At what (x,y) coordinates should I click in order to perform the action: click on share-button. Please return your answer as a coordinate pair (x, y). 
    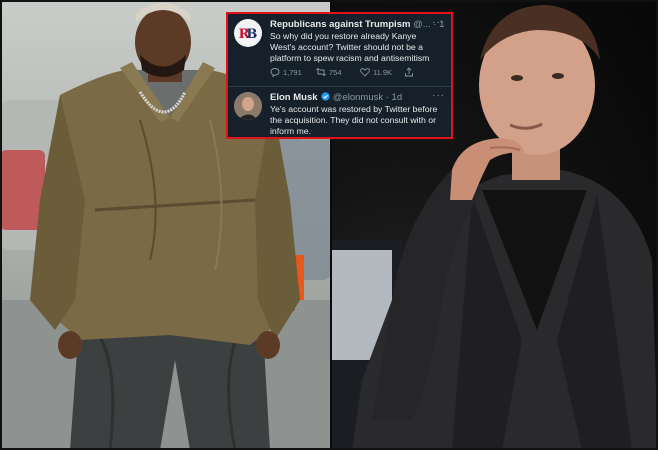
    Looking at the image, I should click on (409, 72).